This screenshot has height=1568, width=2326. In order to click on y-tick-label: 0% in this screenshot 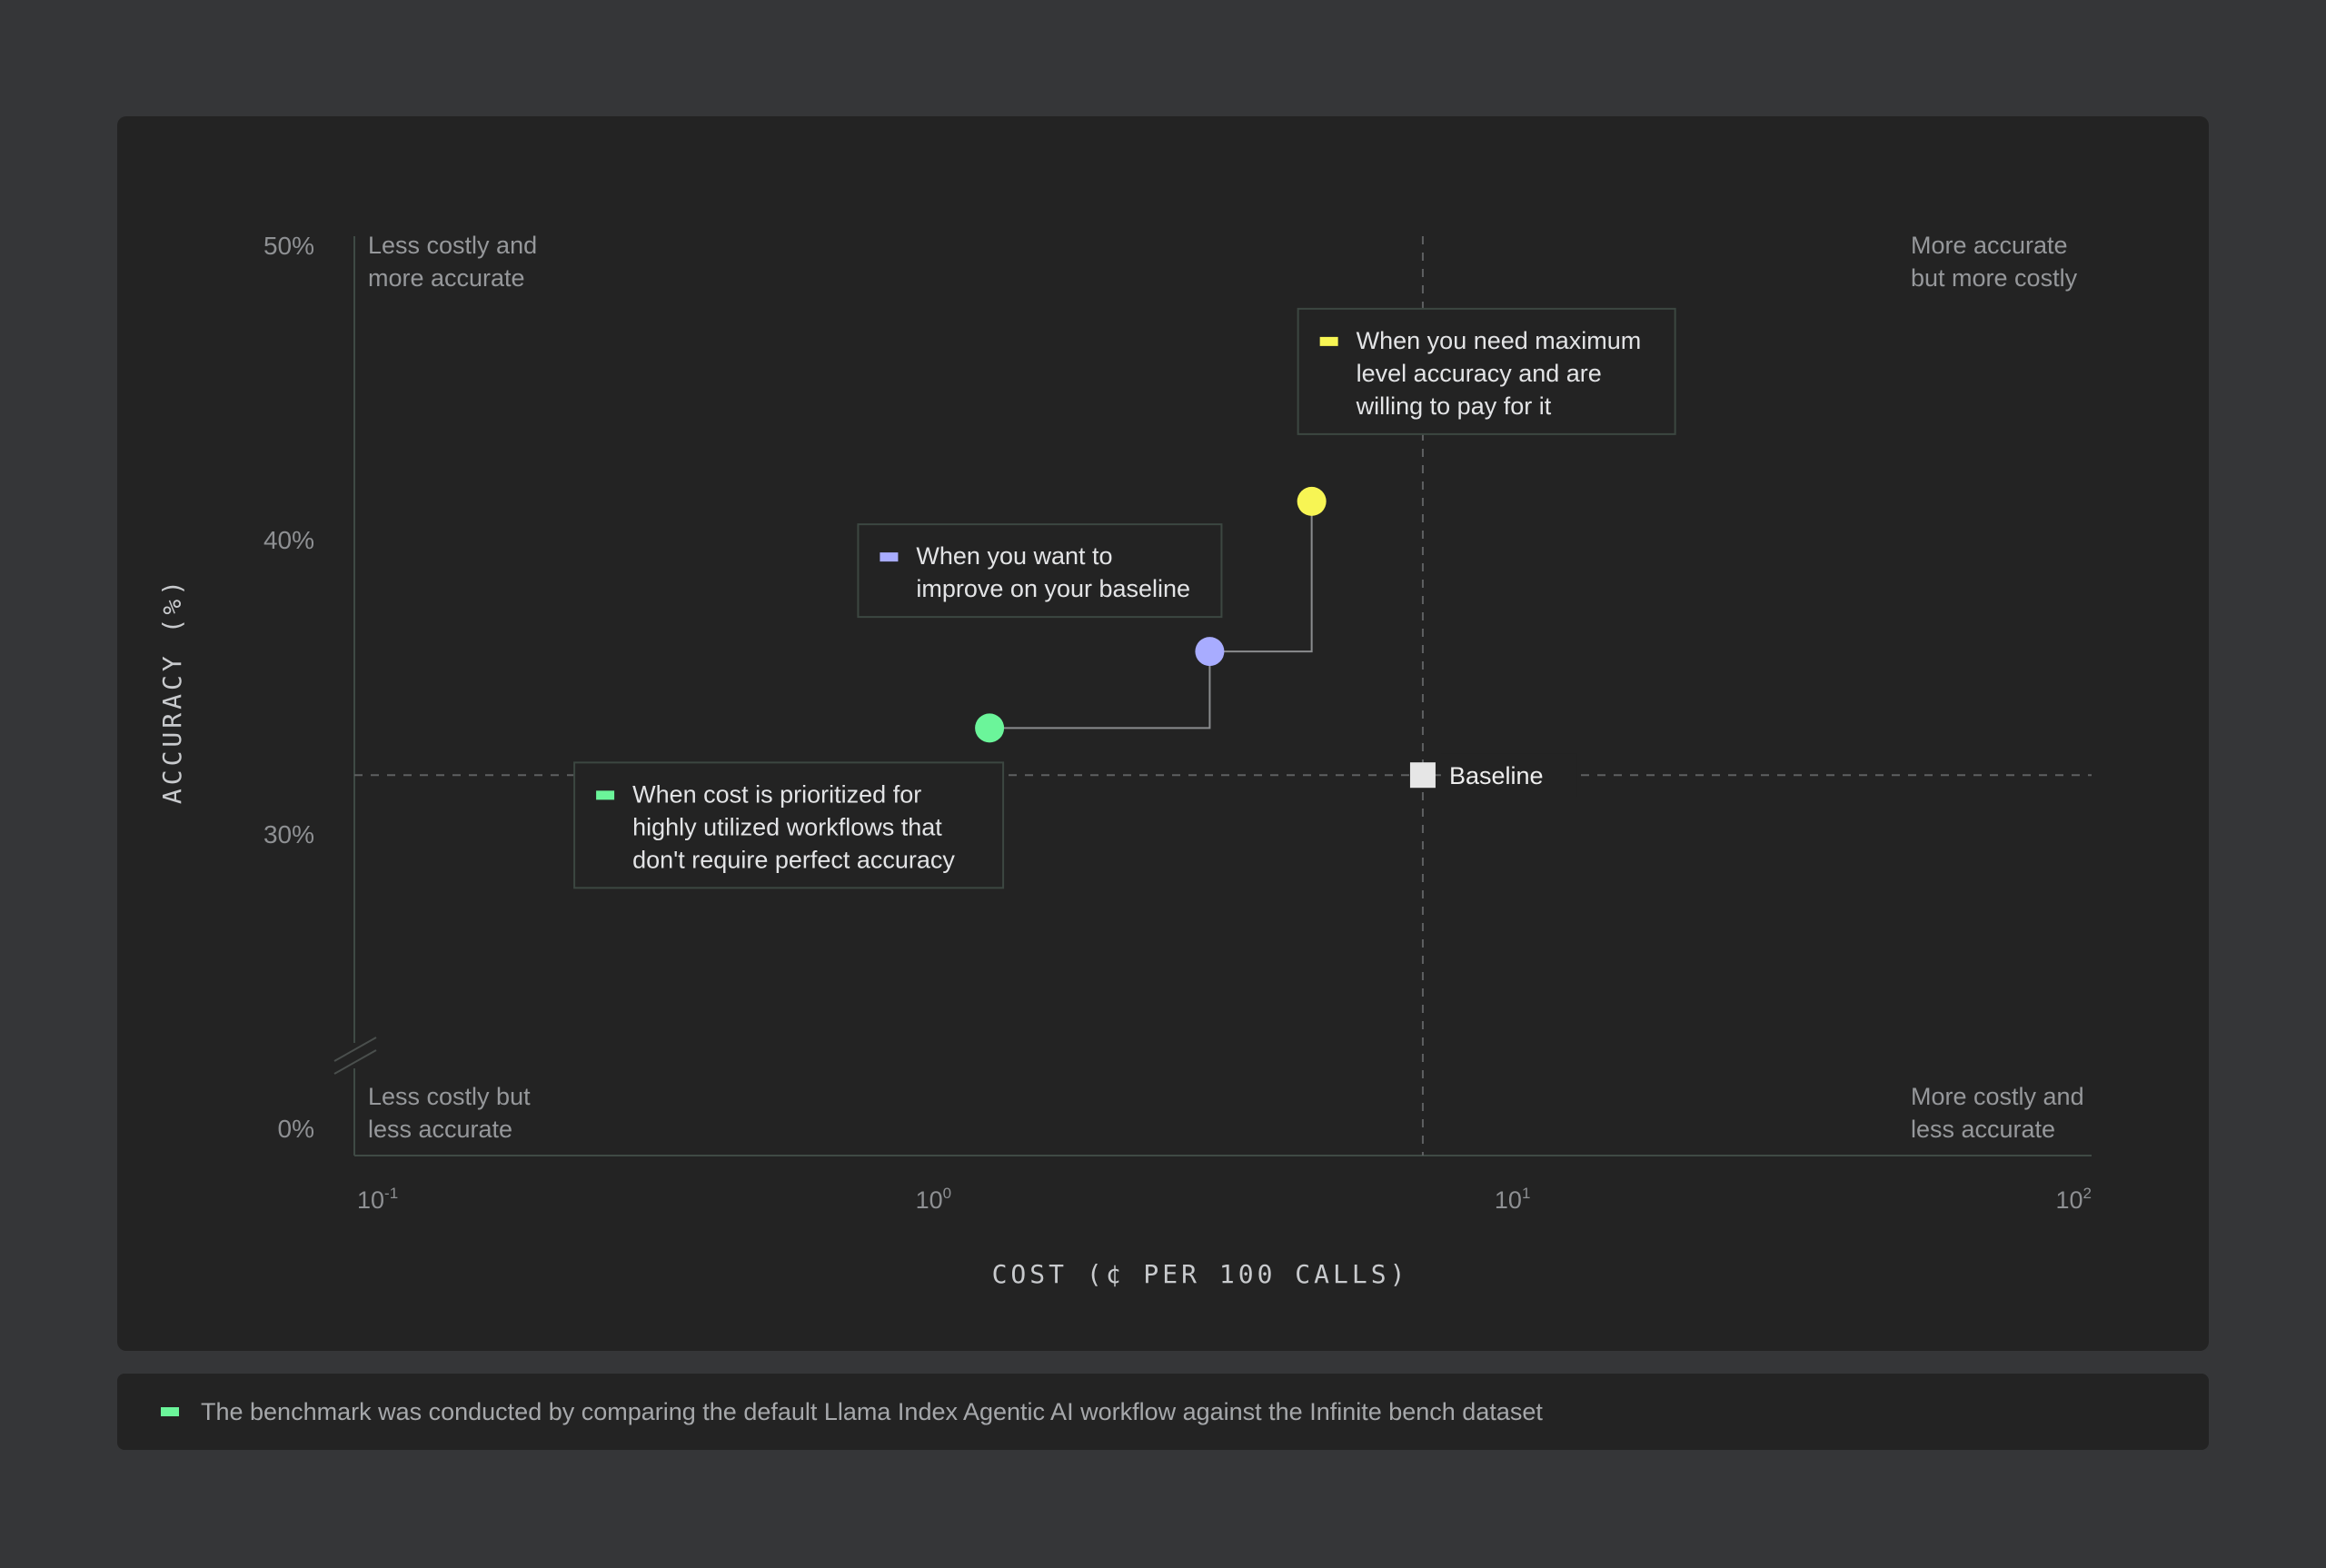, I will do `click(296, 1129)`.